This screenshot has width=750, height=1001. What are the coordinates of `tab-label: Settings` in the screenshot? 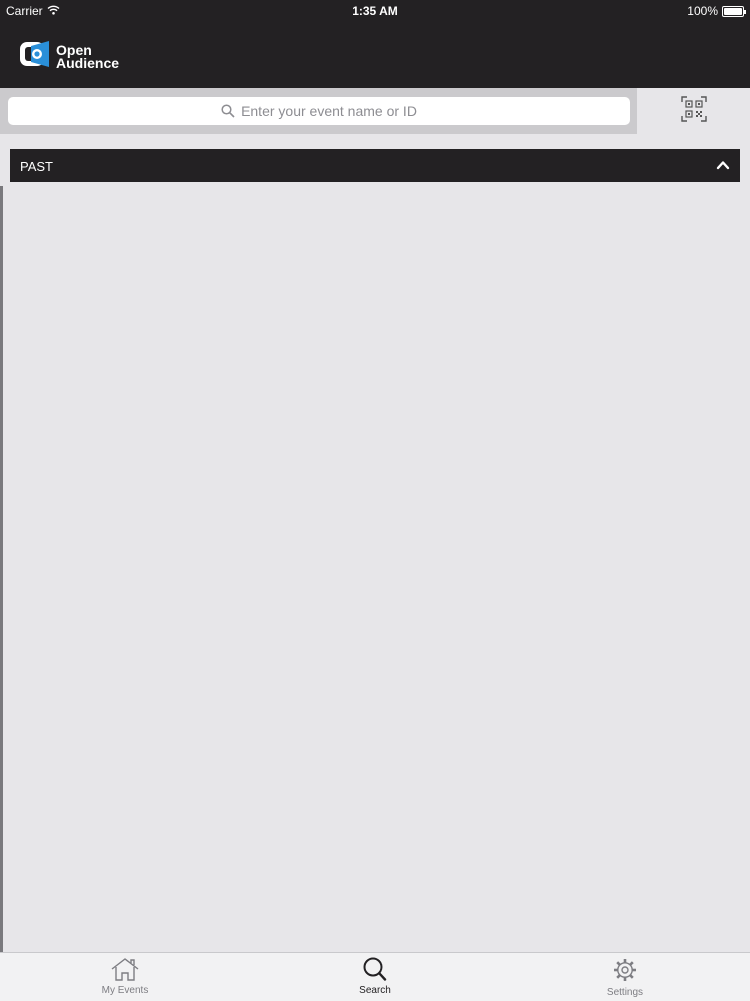 It's located at (625, 992).